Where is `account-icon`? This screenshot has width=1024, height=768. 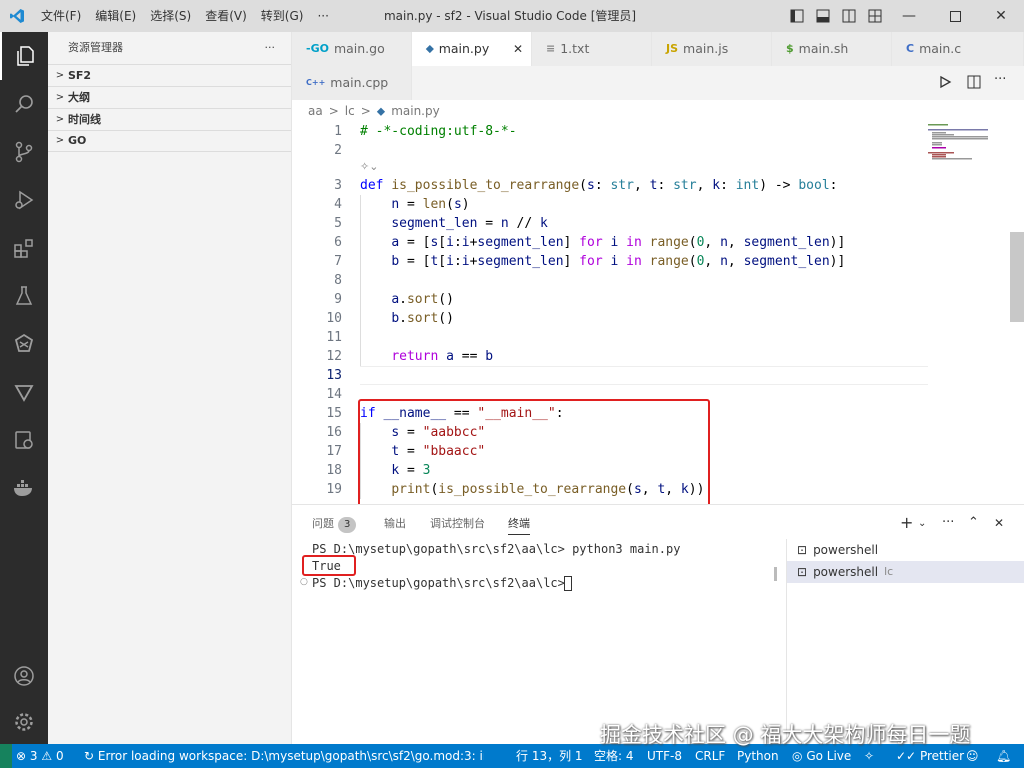
account-icon is located at coordinates (24, 676).